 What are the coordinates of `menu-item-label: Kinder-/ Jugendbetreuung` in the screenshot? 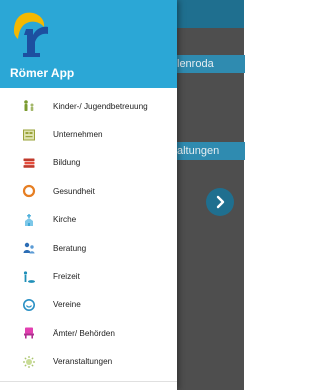 It's located at (100, 106).